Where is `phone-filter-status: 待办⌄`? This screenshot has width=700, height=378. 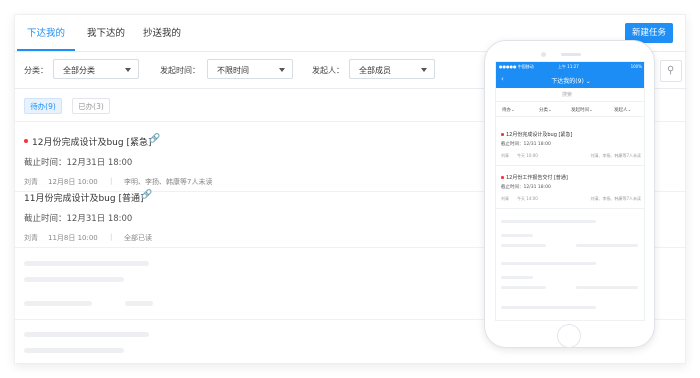
phone-filter-status: 待办⌄ is located at coordinates (508, 110).